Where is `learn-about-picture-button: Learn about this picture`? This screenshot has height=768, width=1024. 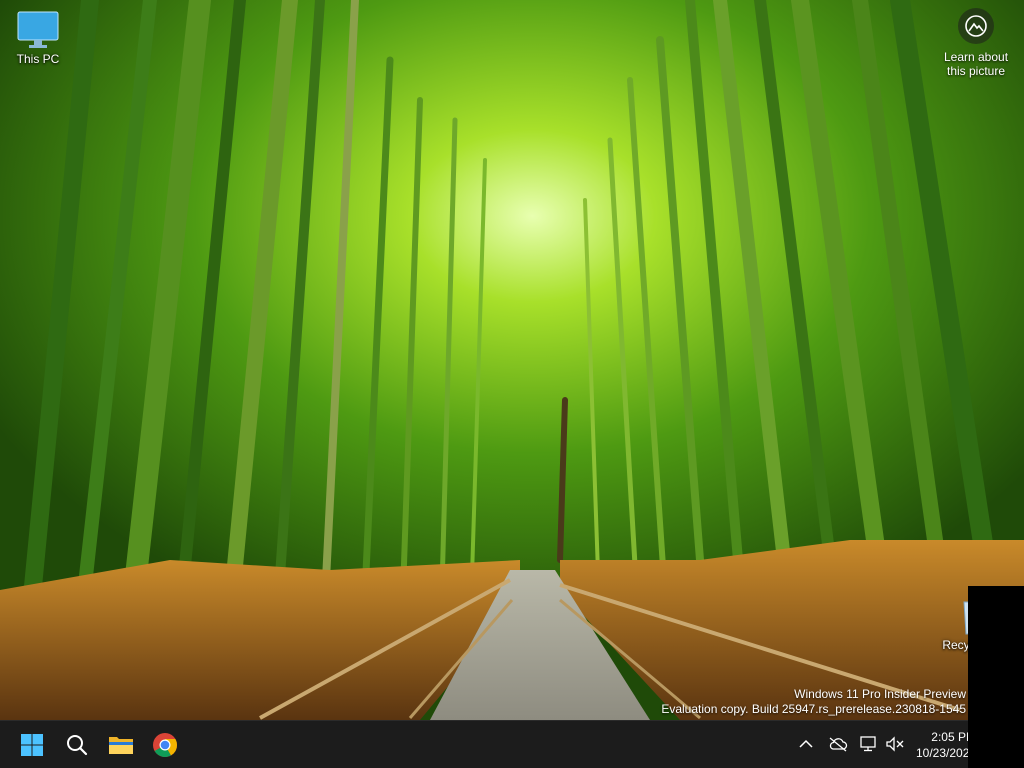
learn-about-picture-button: Learn about this picture is located at coordinates (976, 43).